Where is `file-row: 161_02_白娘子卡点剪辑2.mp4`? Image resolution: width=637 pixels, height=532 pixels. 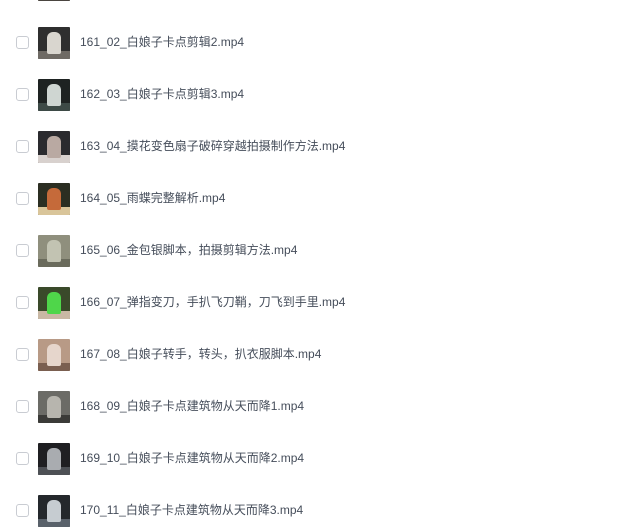 file-row: 161_02_白娘子卡点剪辑2.mp4 is located at coordinates (318, 42).